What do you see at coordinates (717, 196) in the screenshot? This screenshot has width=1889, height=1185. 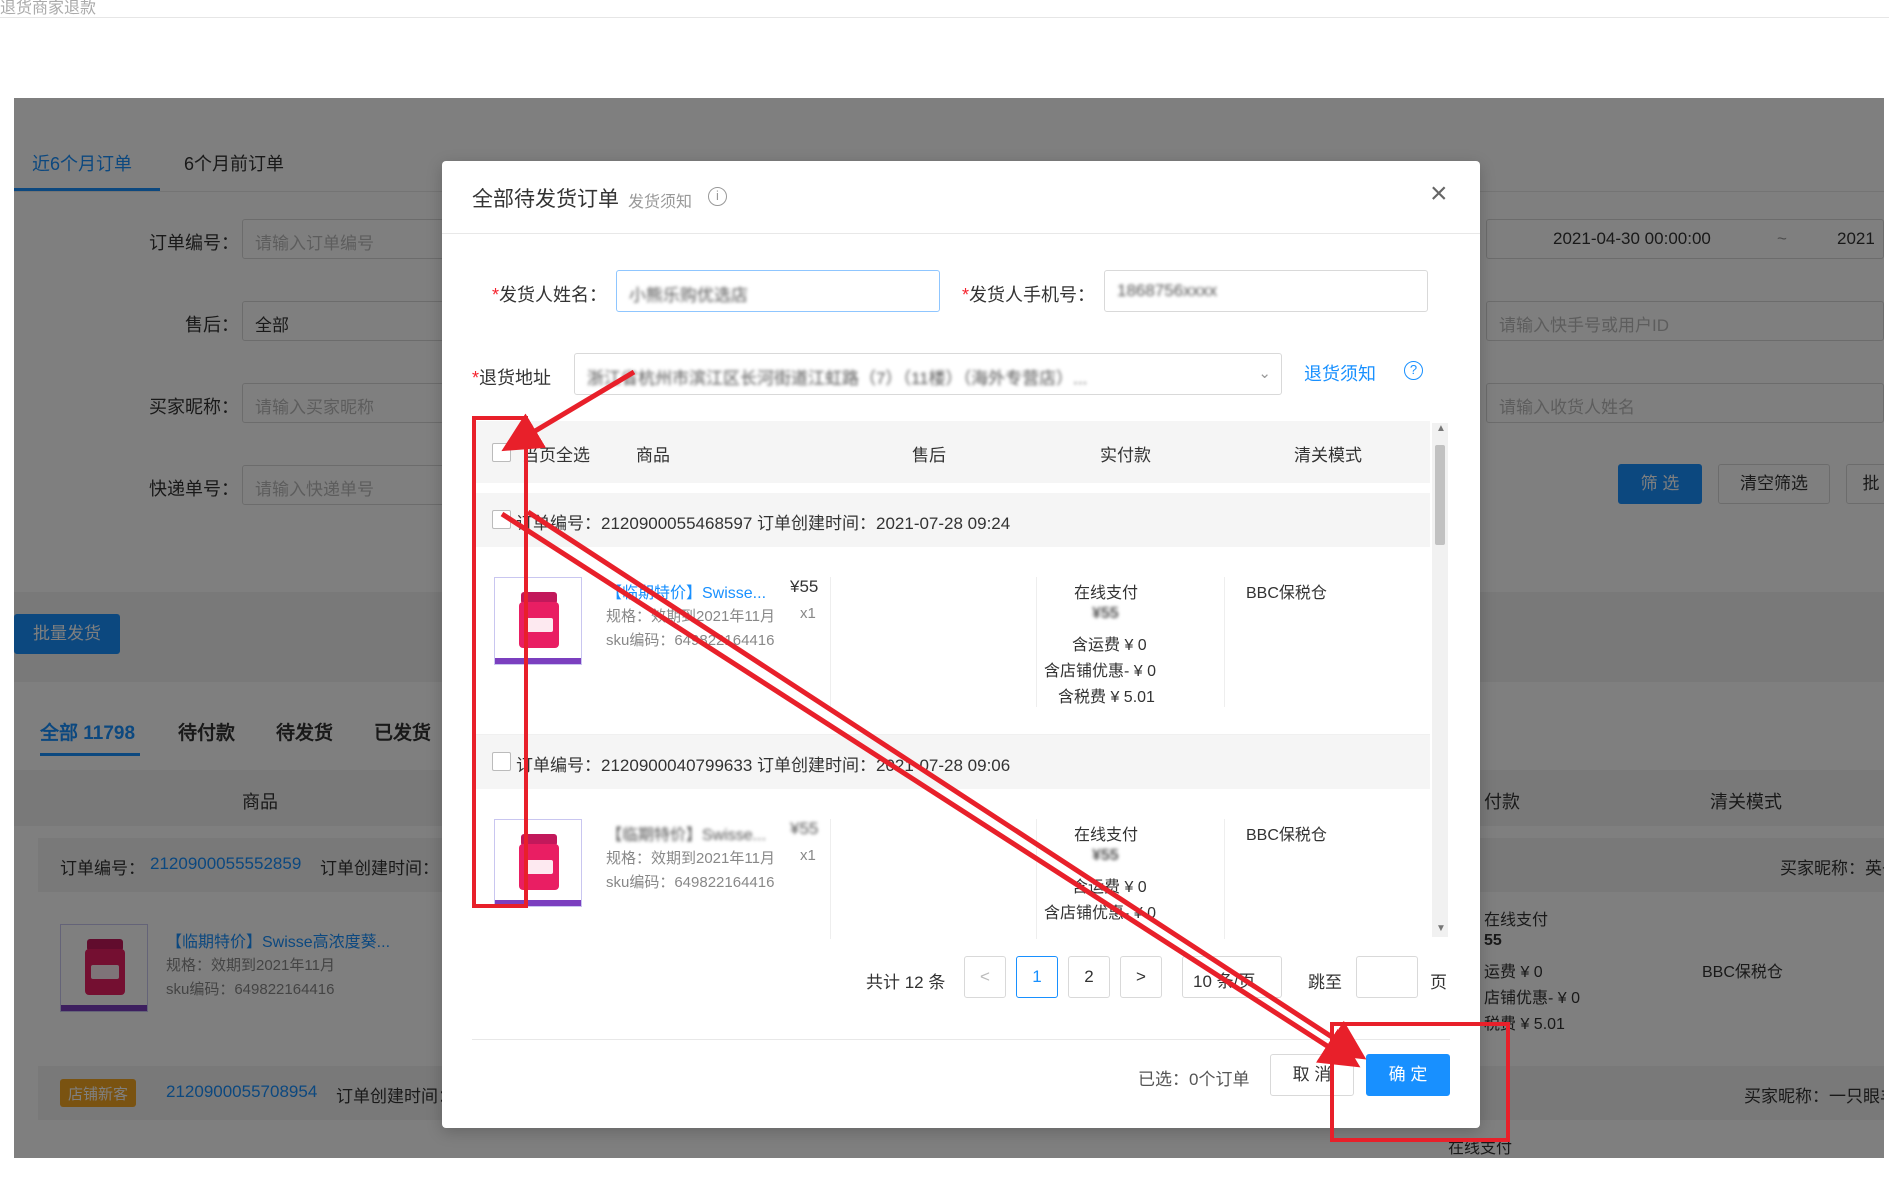 I see `info-icon: i` at bounding box center [717, 196].